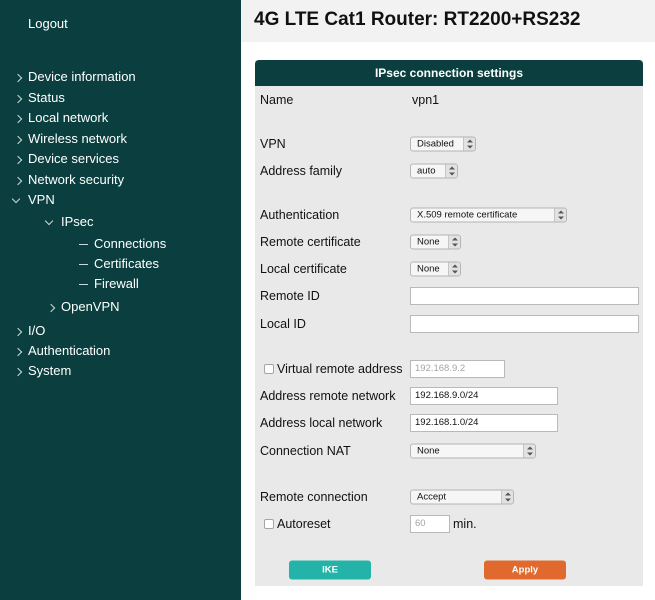 The width and height of the screenshot is (655, 600). What do you see at coordinates (269, 368) in the screenshot?
I see `virtual-remote-address-checkbox` at bounding box center [269, 368].